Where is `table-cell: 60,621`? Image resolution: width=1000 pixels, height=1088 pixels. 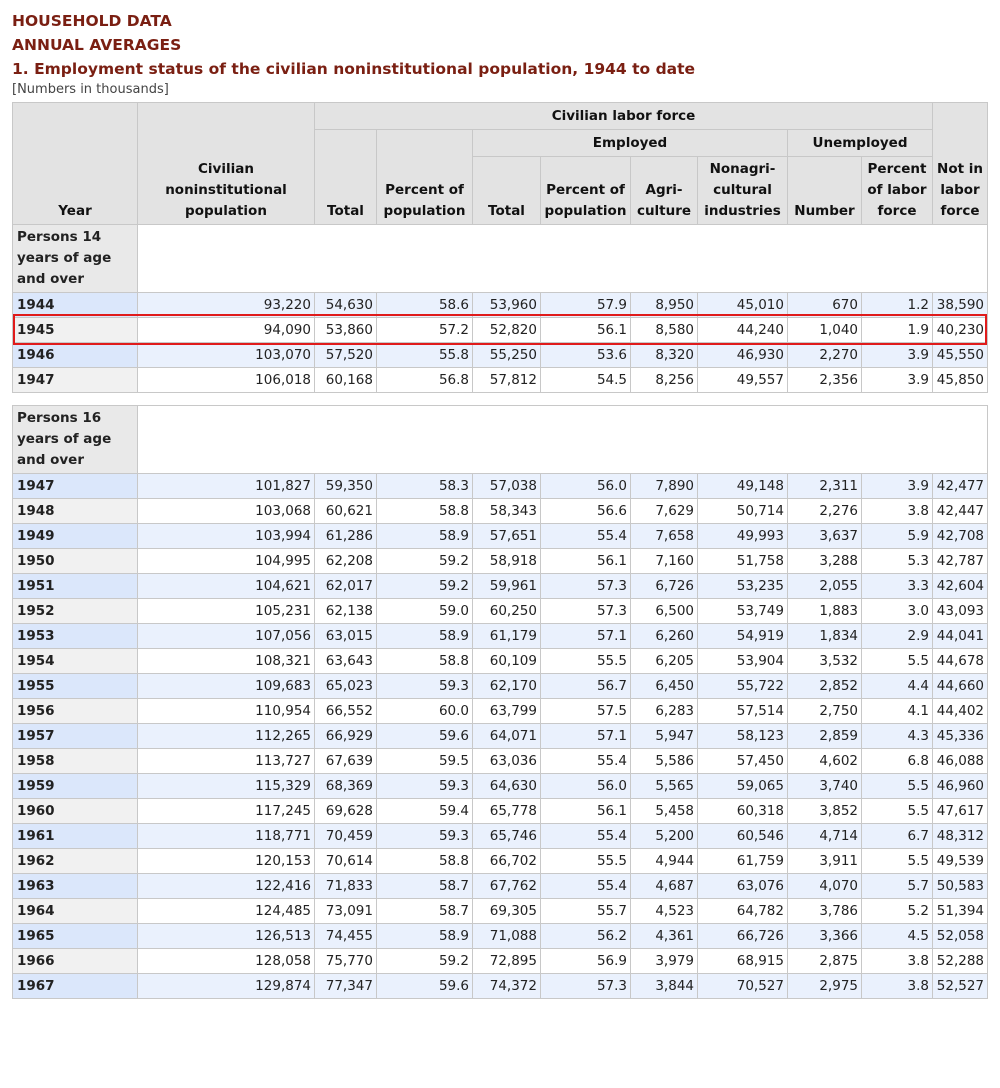
table-cell: 60,621 is located at coordinates (345, 511).